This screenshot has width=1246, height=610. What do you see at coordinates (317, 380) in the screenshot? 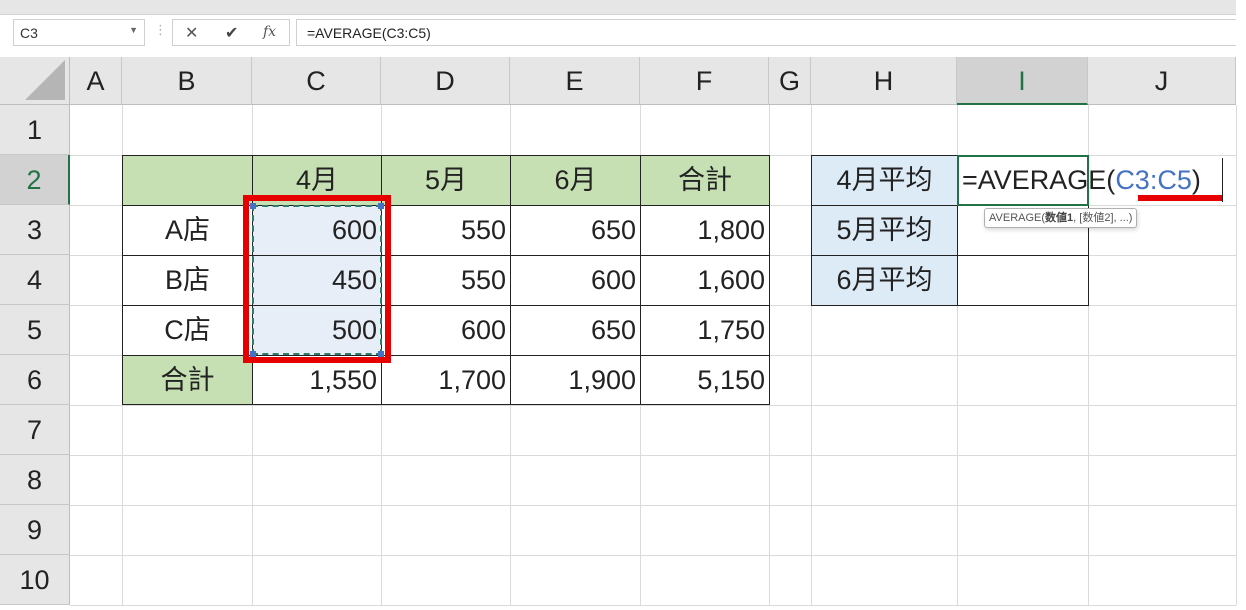
I see `cell-c6: 1,550` at bounding box center [317, 380].